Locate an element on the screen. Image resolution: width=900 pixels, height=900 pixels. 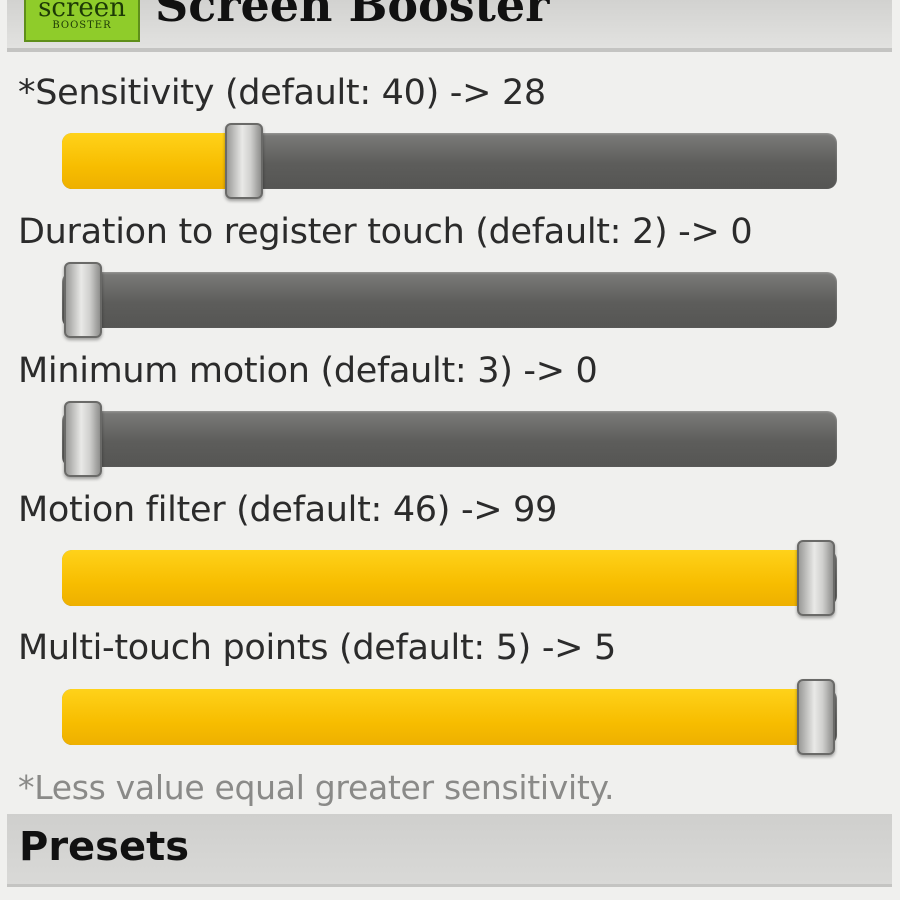
app-title: Screen Booster is located at coordinates (352, 16).